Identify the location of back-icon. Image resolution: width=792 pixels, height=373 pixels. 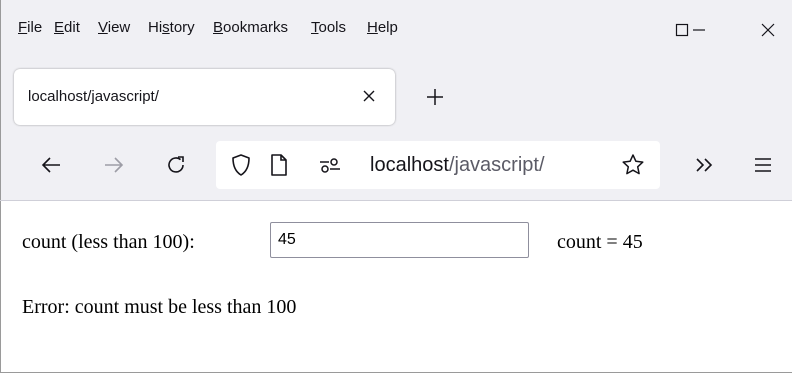
(50, 165).